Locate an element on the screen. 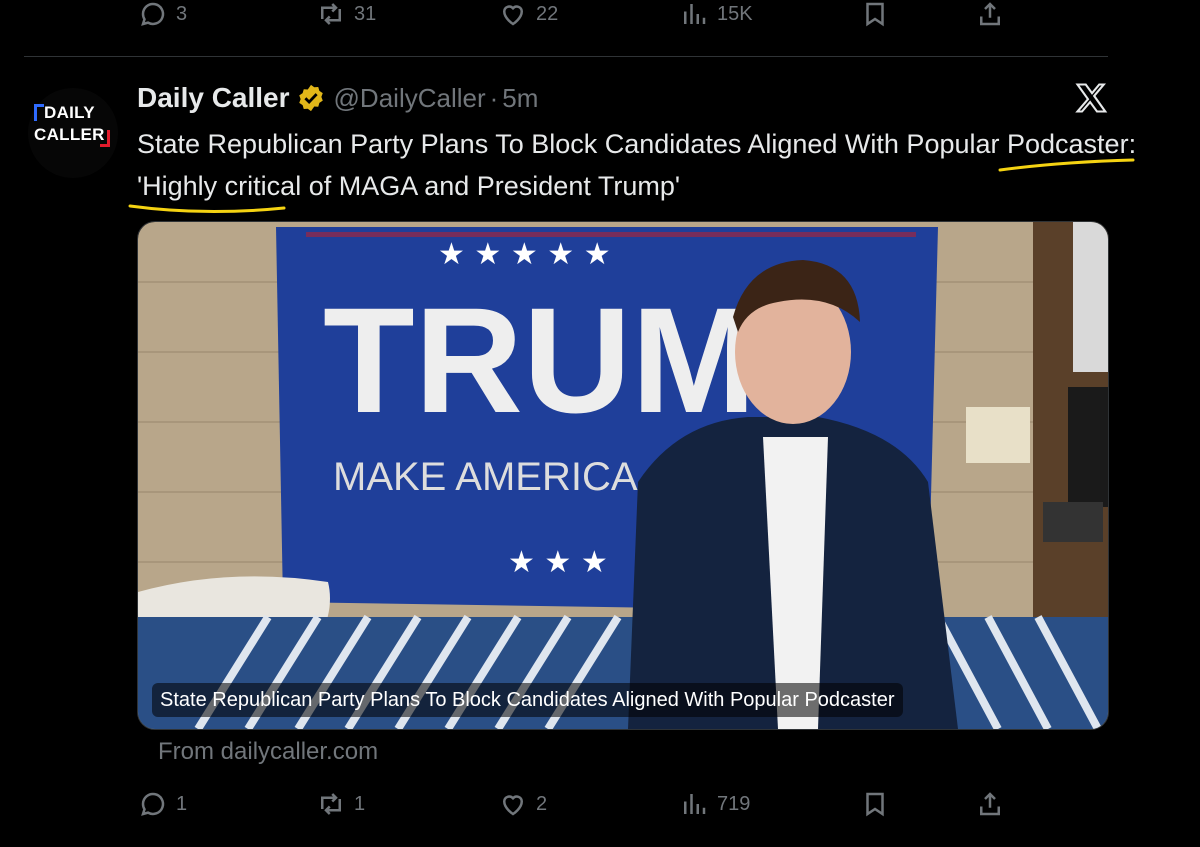  repost-button: 31 is located at coordinates (346, 17).